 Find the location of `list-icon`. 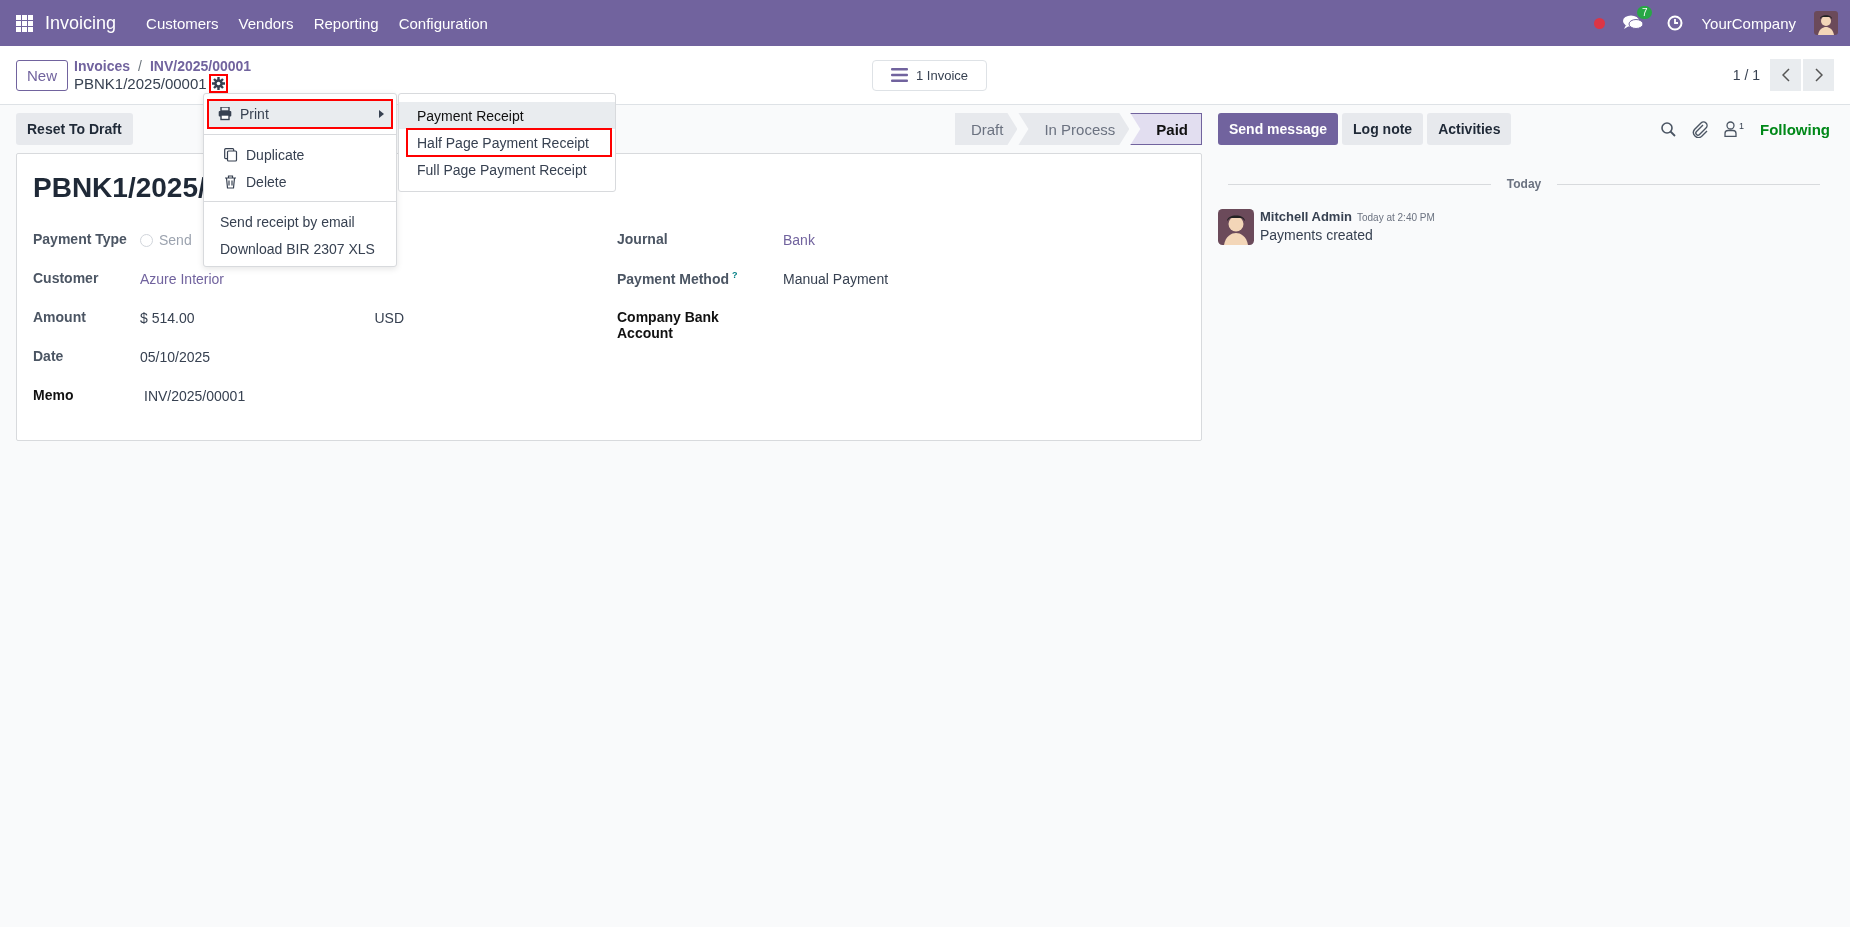

list-icon is located at coordinates (899, 75).